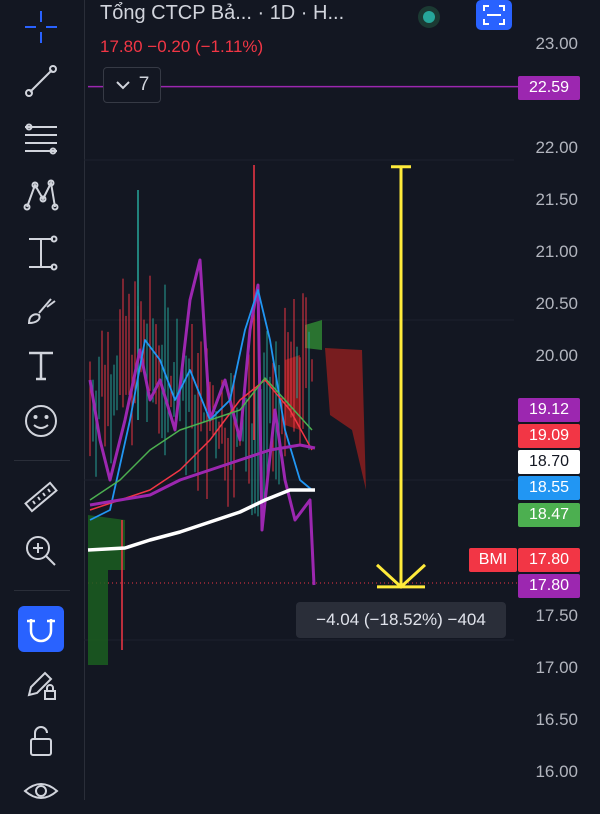  Describe the element at coordinates (401, 620) in the screenshot. I see `measure-label: −4.04 (−18.52%) −404` at that location.